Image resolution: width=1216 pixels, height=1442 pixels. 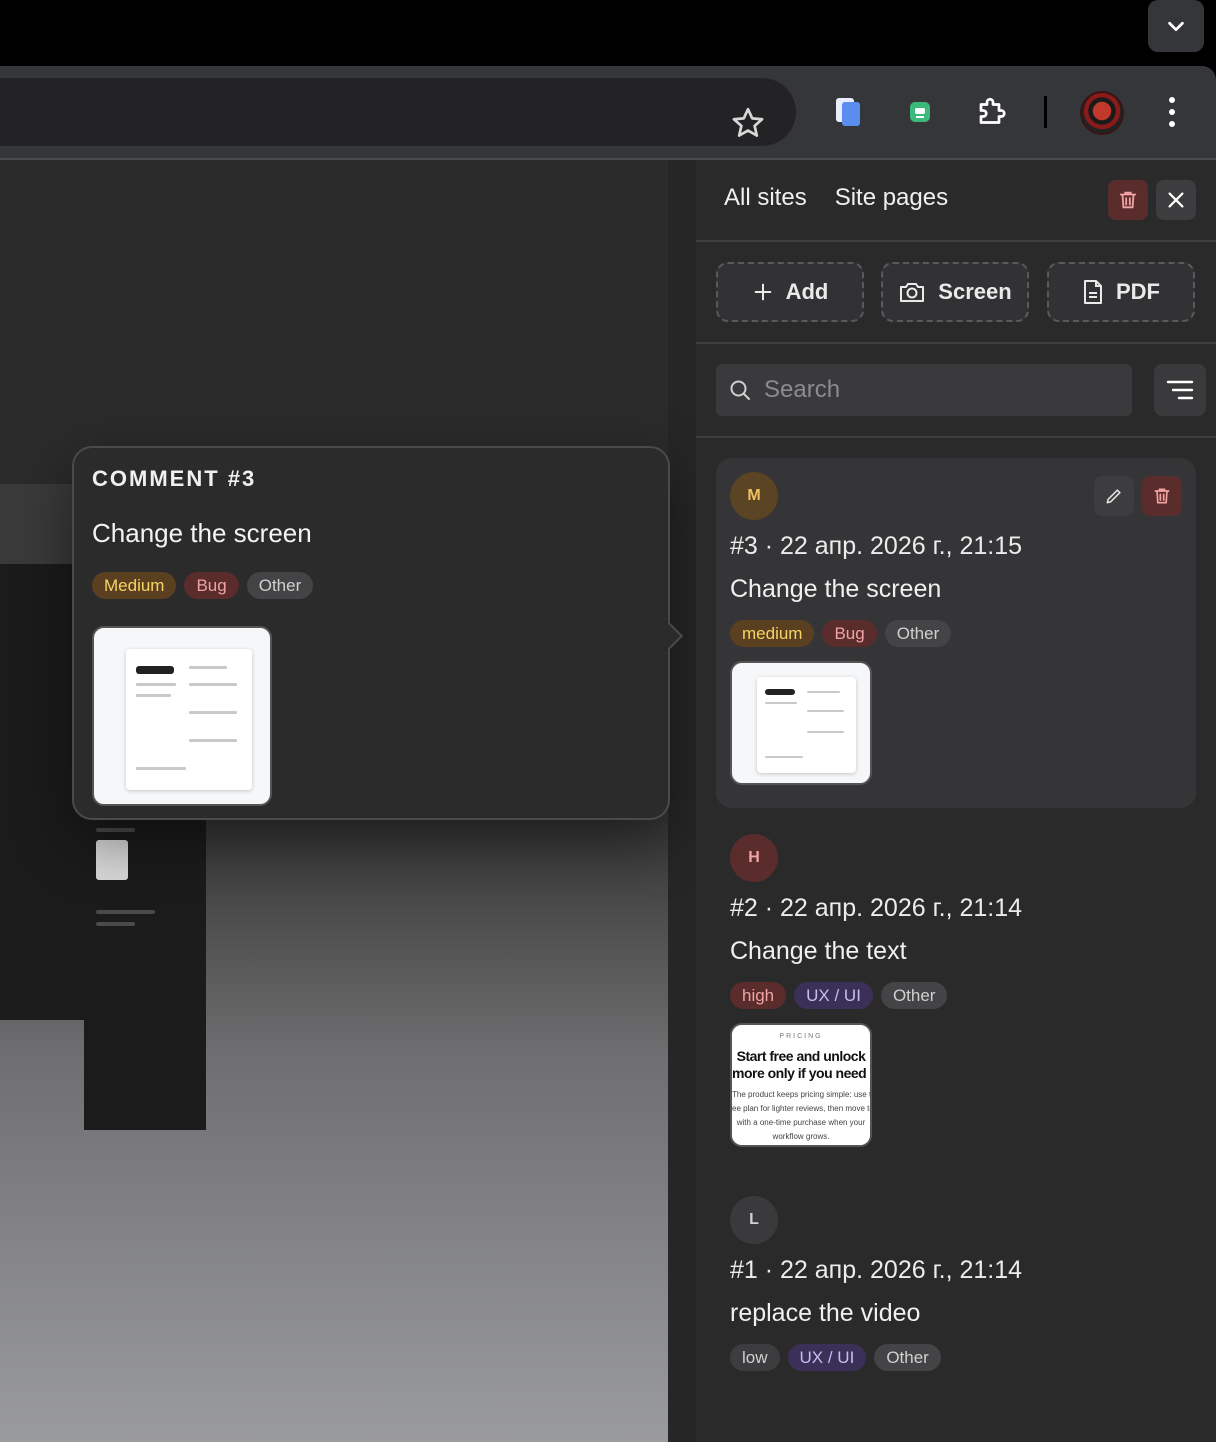 I want to click on clipboard-extension-icon, so click(x=848, y=112).